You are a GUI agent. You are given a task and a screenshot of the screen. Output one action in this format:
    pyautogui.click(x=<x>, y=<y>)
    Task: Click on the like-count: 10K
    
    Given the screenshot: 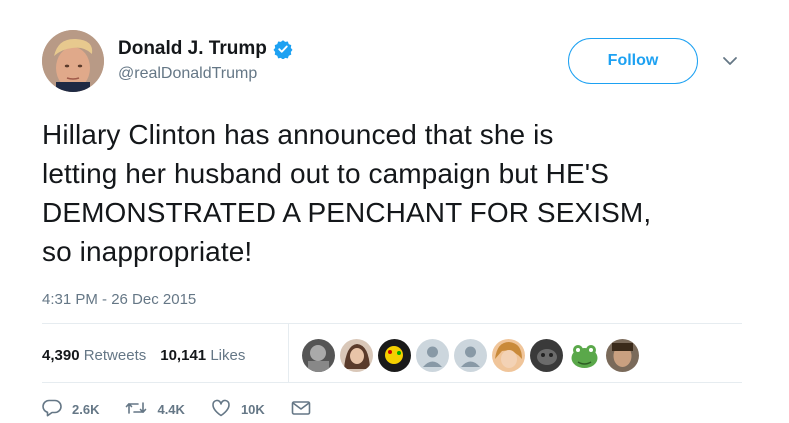 What is the action you would take?
    pyautogui.click(x=252, y=409)
    